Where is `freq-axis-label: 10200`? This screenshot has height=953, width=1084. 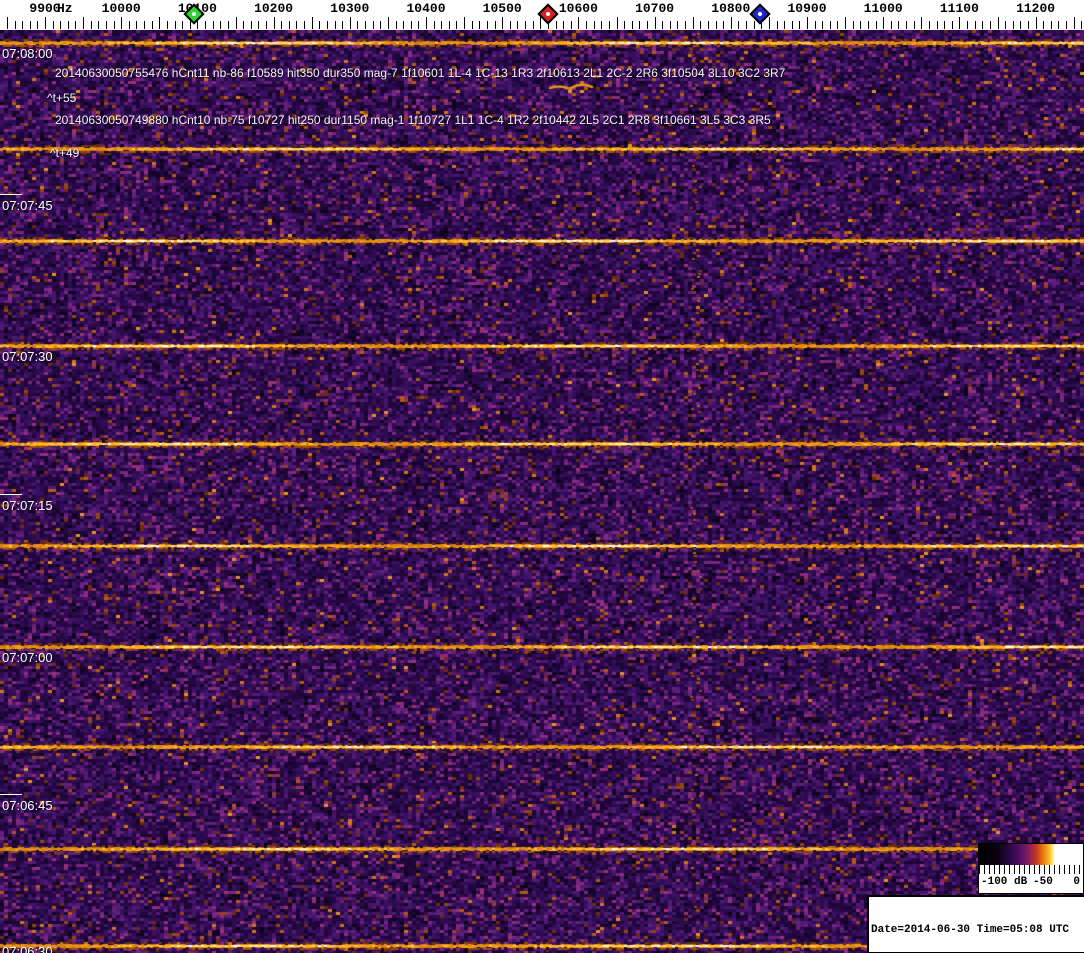
freq-axis-label: 10200 is located at coordinates (274, 8).